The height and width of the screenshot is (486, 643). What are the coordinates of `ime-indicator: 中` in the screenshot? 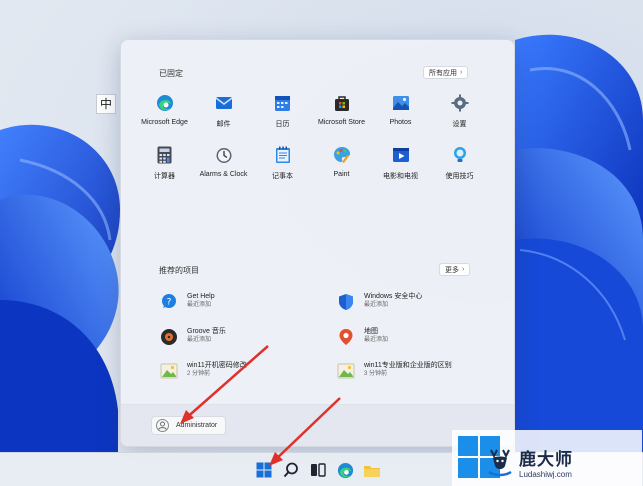 It's located at (106, 104).